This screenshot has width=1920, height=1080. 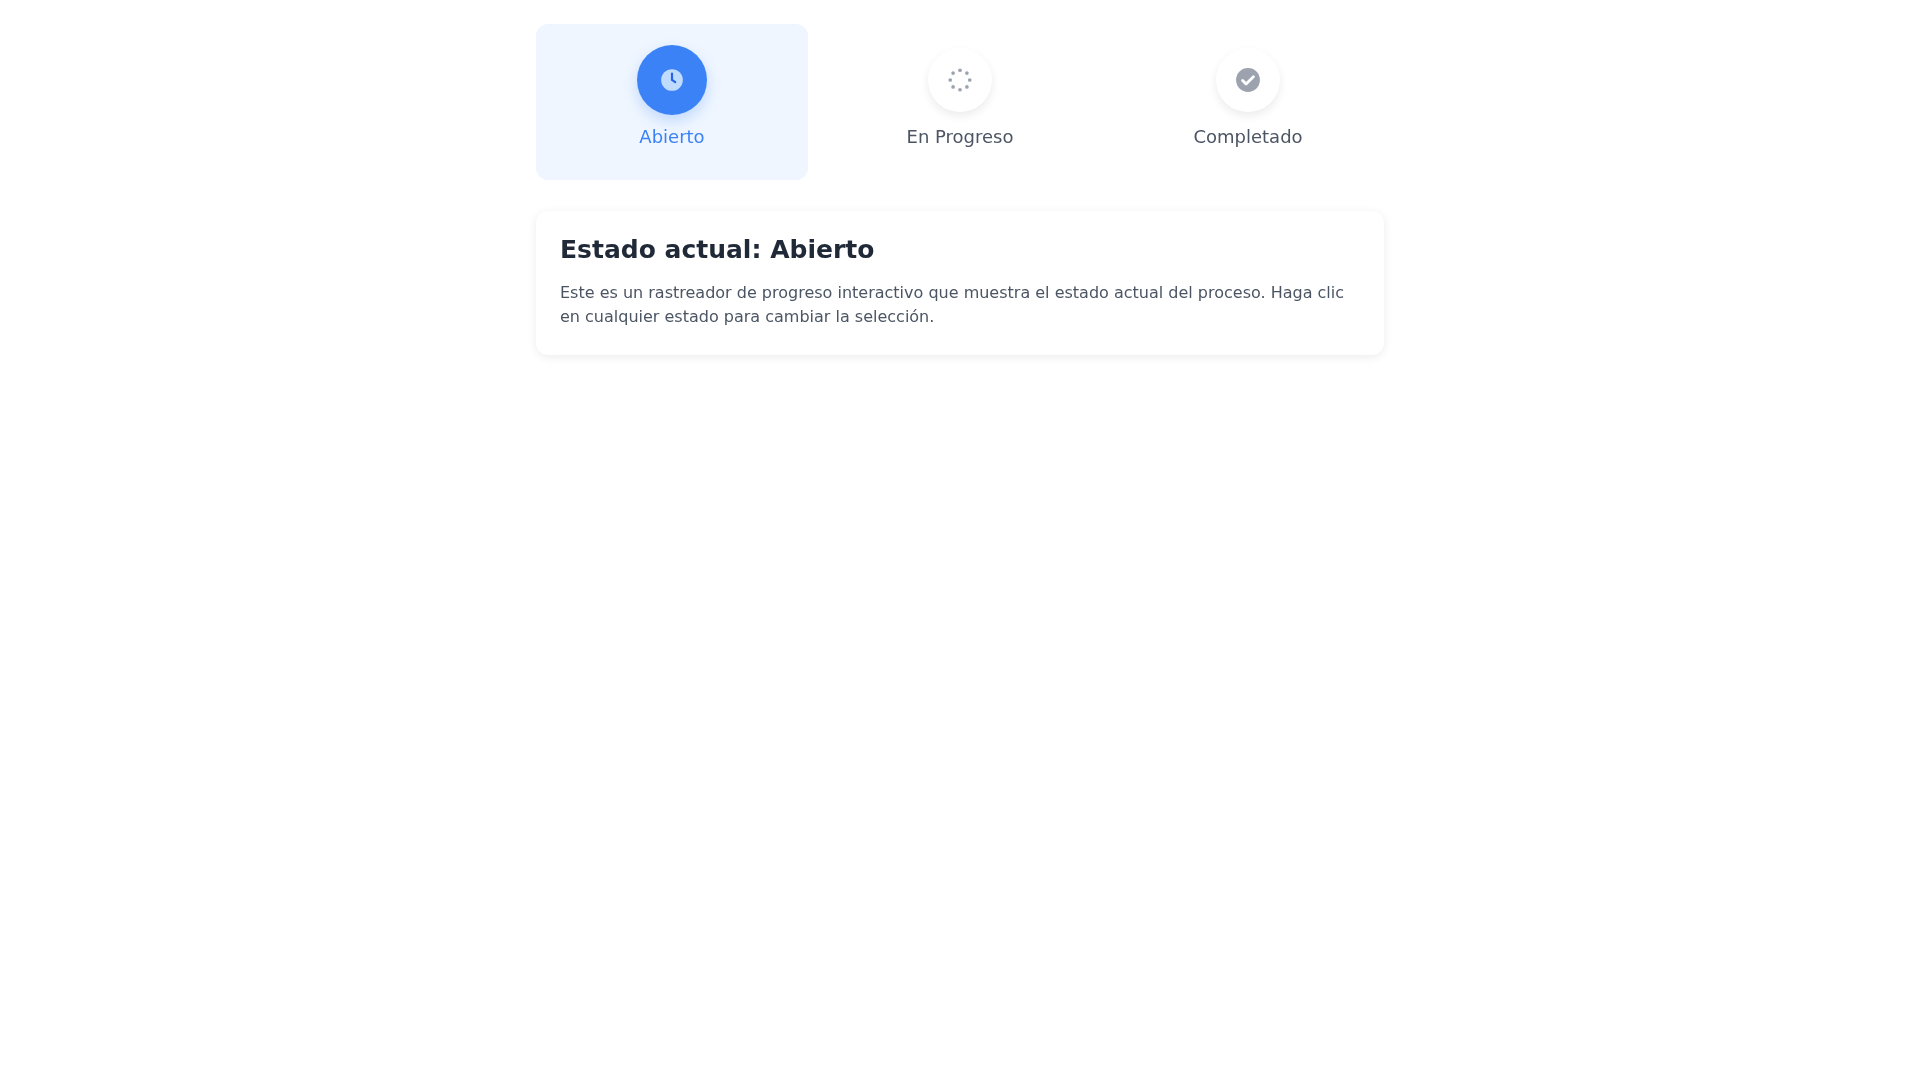 I want to click on step-label: En Progreso, so click(x=960, y=136).